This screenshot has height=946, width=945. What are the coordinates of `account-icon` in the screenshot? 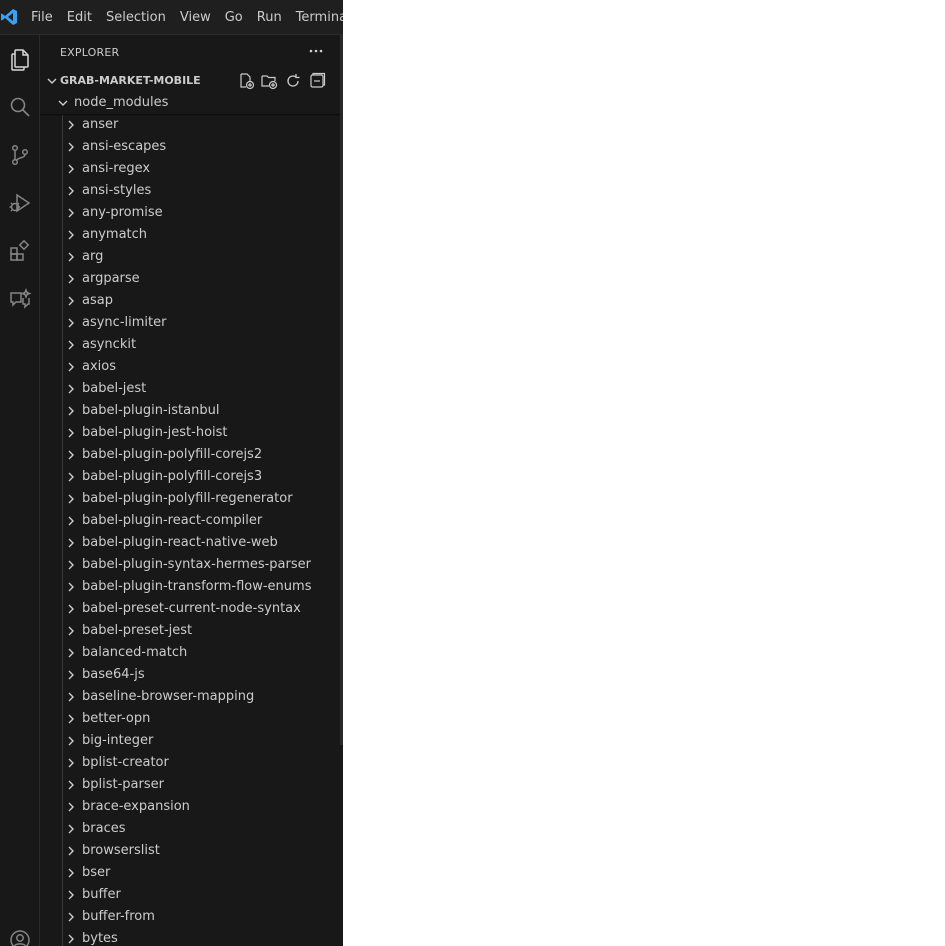 It's located at (20, 935).